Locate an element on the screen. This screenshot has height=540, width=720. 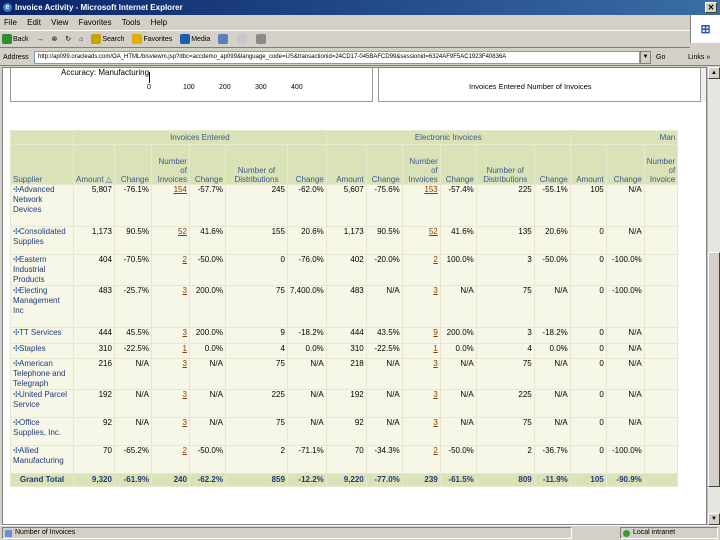
scroll-thumb is located at coordinates (714, 369).